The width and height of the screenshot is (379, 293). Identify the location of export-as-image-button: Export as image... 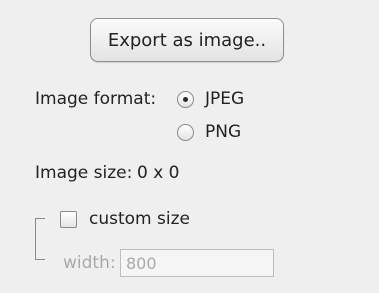
(187, 40).